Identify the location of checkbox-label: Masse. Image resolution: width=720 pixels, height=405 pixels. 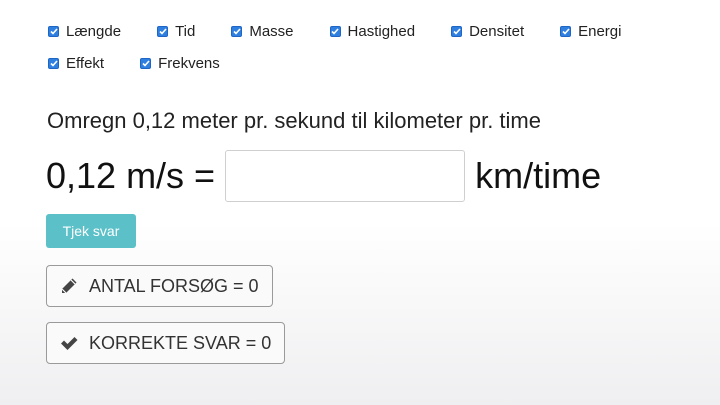
(271, 31).